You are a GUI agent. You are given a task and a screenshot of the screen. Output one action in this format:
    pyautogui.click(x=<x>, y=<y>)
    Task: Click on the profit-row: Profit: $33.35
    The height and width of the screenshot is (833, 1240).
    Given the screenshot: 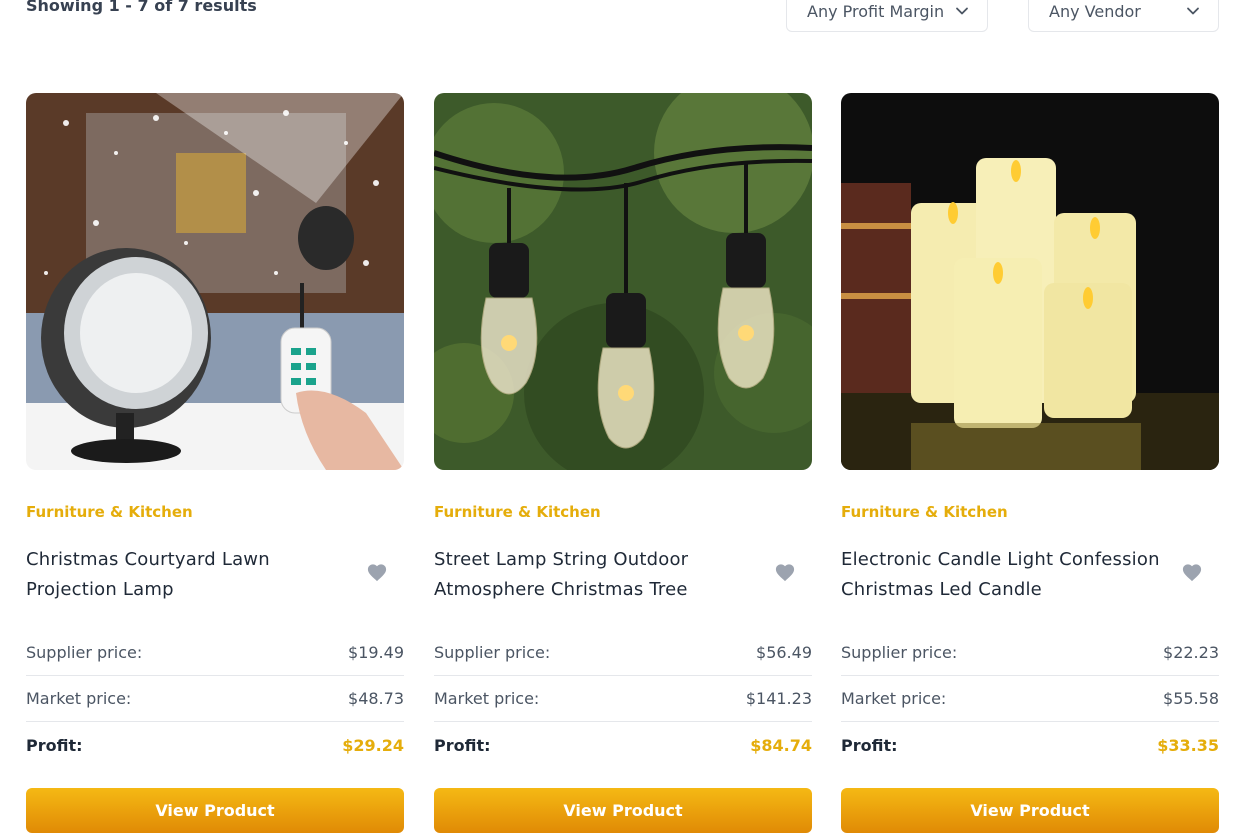 What is the action you would take?
    pyautogui.click(x=1030, y=745)
    